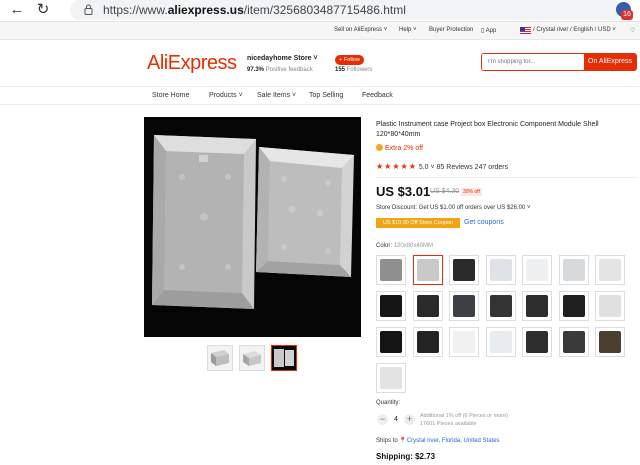 The width and height of the screenshot is (640, 465). Describe the element at coordinates (396, 419) in the screenshot. I see `quantity-value: 4` at that location.